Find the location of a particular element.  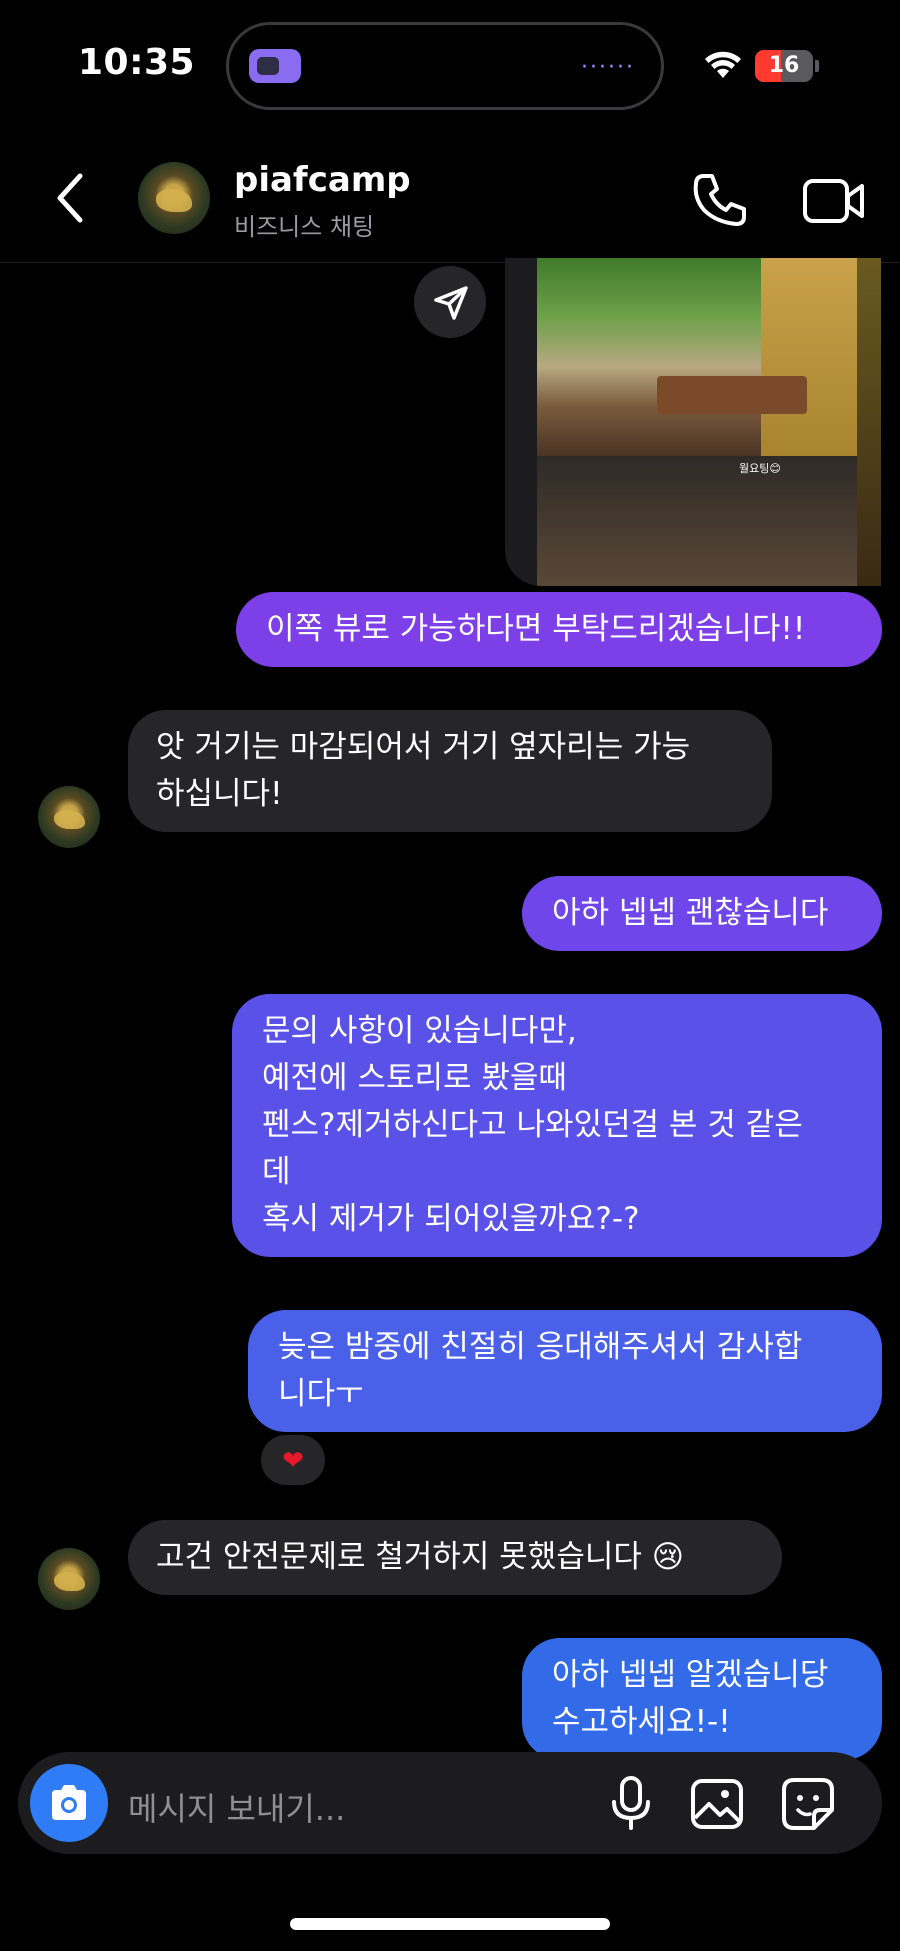

chat-subtitle: 비즈니스 채팅 is located at coordinates (304, 227).